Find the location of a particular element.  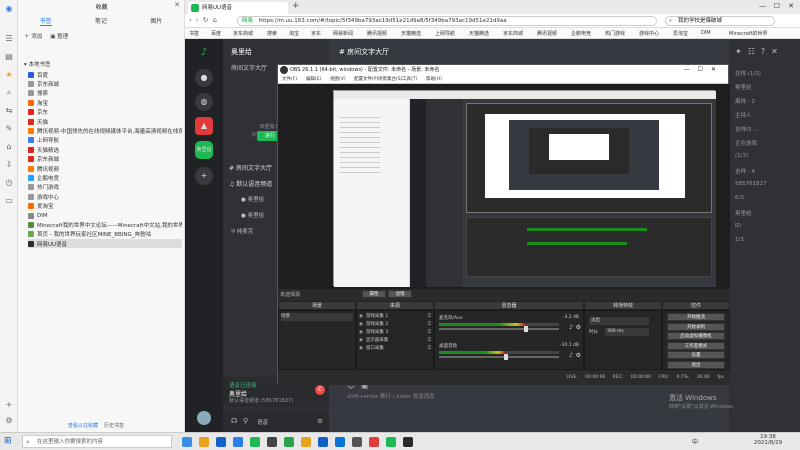

add-bookmark-button: ＋ 添加 is located at coordinates (33, 36).